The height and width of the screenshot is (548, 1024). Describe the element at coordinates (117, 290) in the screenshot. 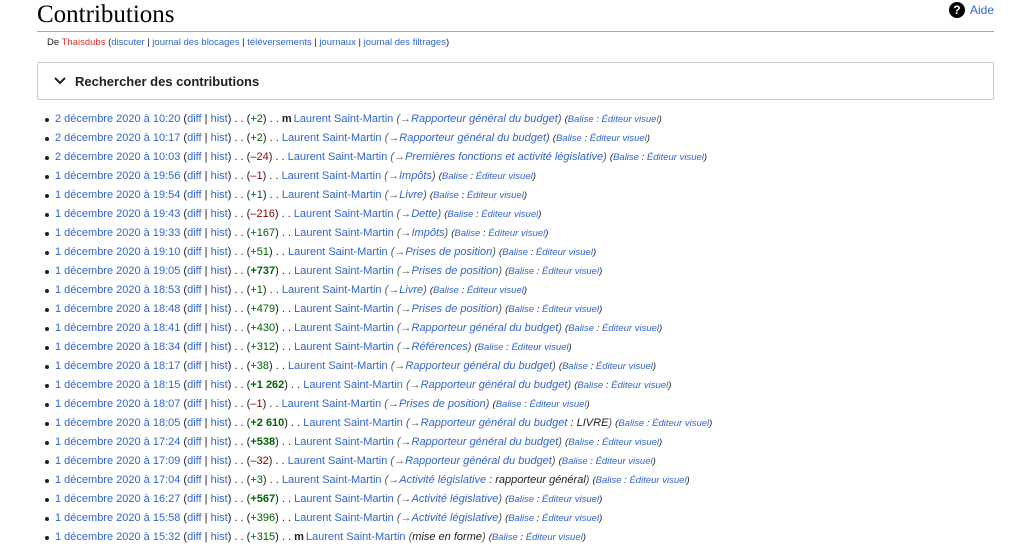

I see `revision-date-link: 1 décembre 2020 à 18:53` at that location.